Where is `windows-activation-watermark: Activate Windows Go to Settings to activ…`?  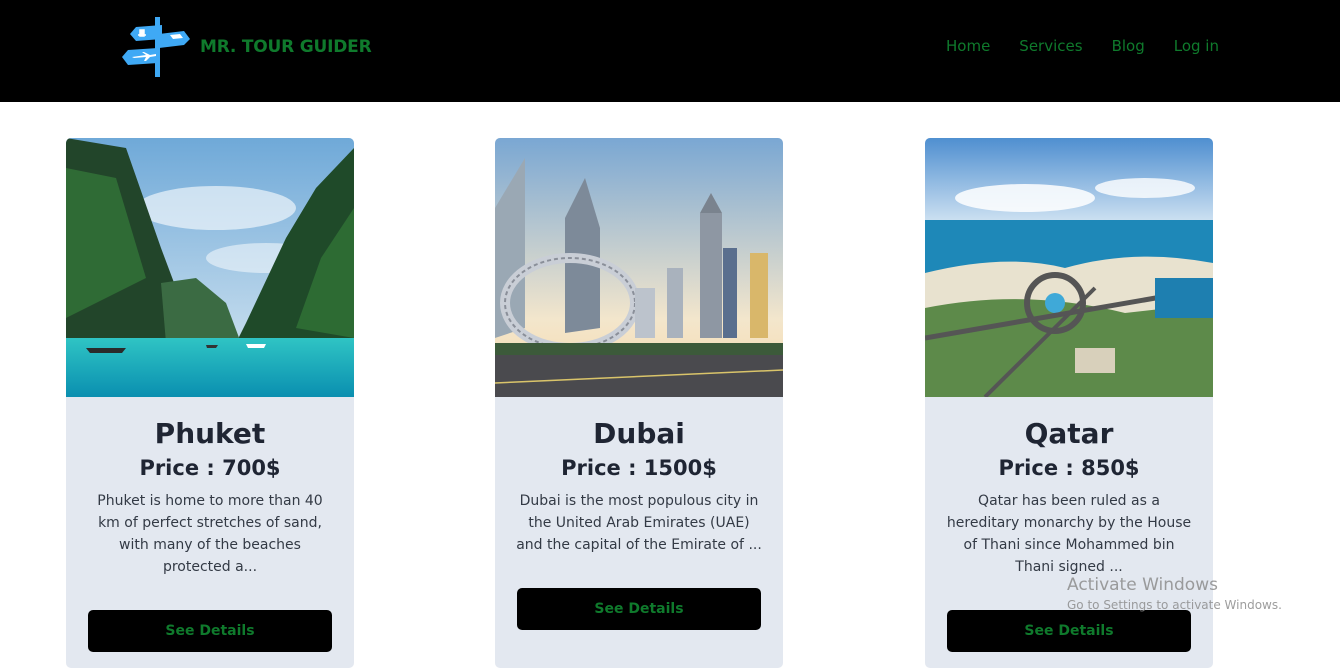
windows-activation-watermark: Activate Windows Go to Settings to activ… is located at coordinates (1174, 593).